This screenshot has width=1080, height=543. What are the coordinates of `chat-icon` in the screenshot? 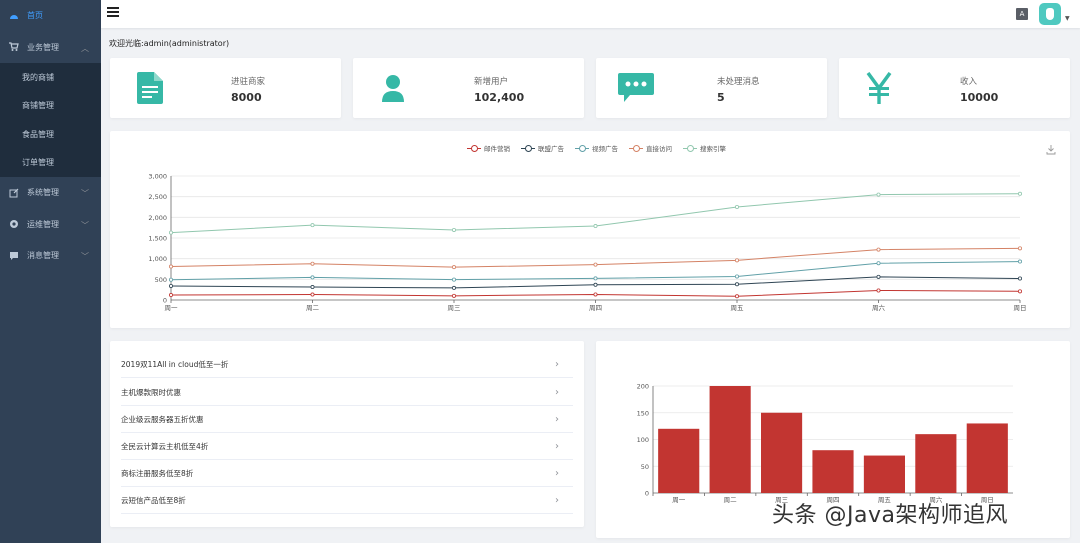 It's located at (636, 88).